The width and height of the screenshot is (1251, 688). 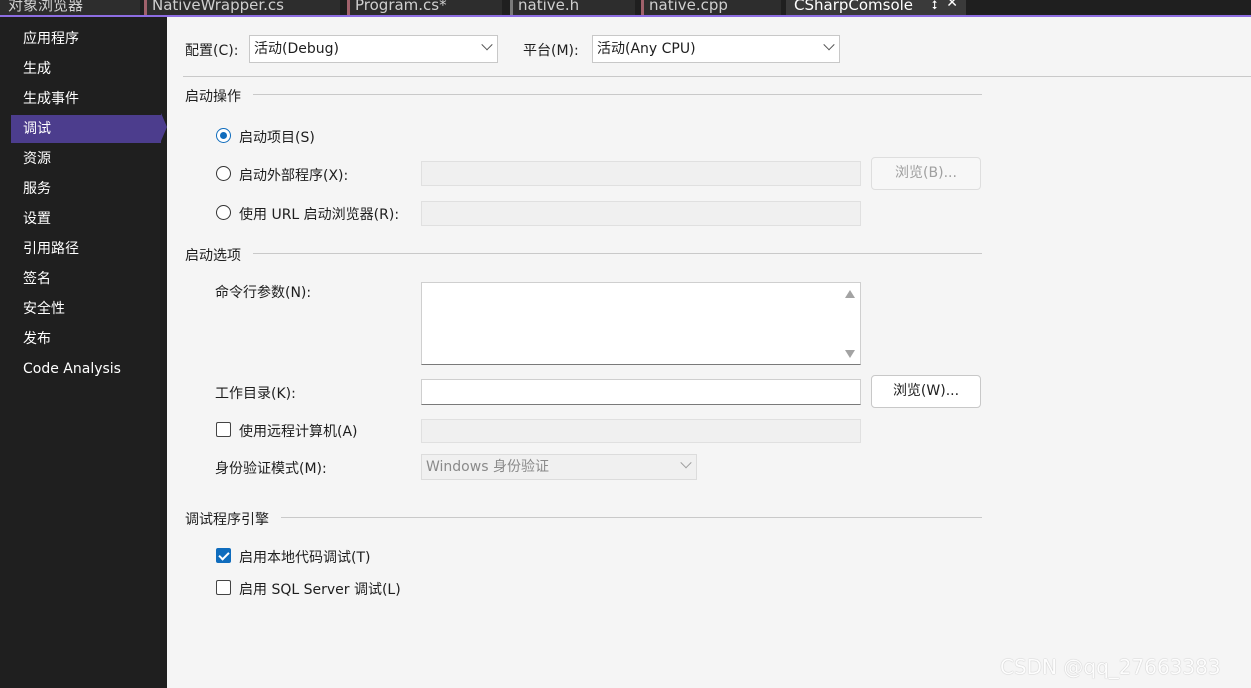 I want to click on sidebar-item-reference-paths: 引用路径, so click(x=86, y=249).